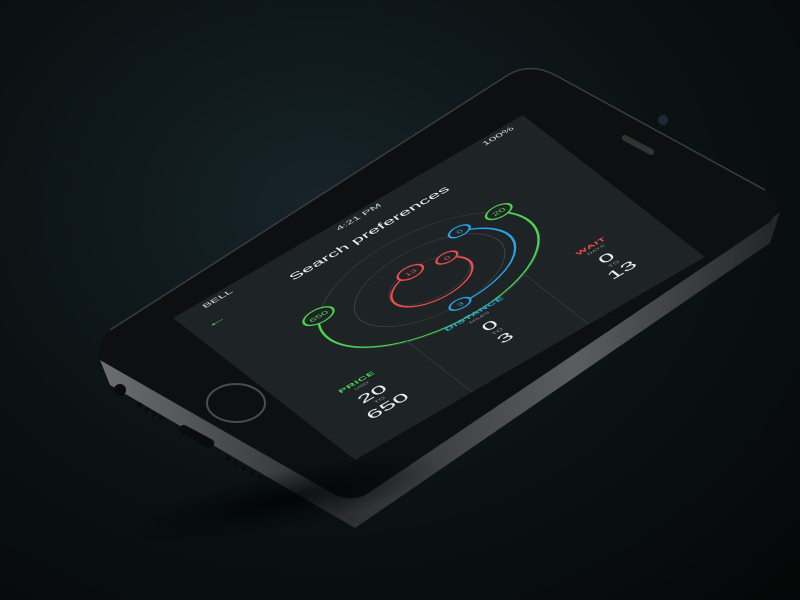  What do you see at coordinates (236, 403) in the screenshot?
I see `home-button` at bounding box center [236, 403].